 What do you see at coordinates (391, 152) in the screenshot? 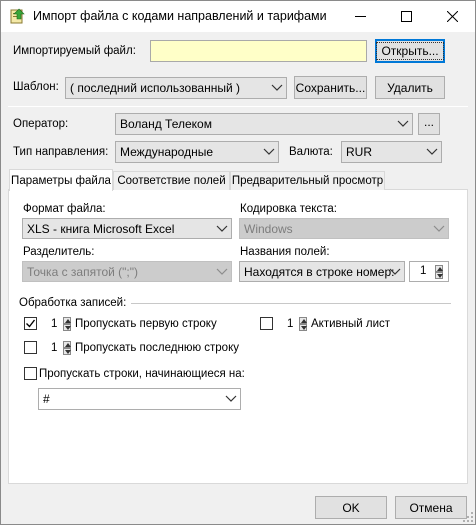
I see `currency-select: RUR` at bounding box center [391, 152].